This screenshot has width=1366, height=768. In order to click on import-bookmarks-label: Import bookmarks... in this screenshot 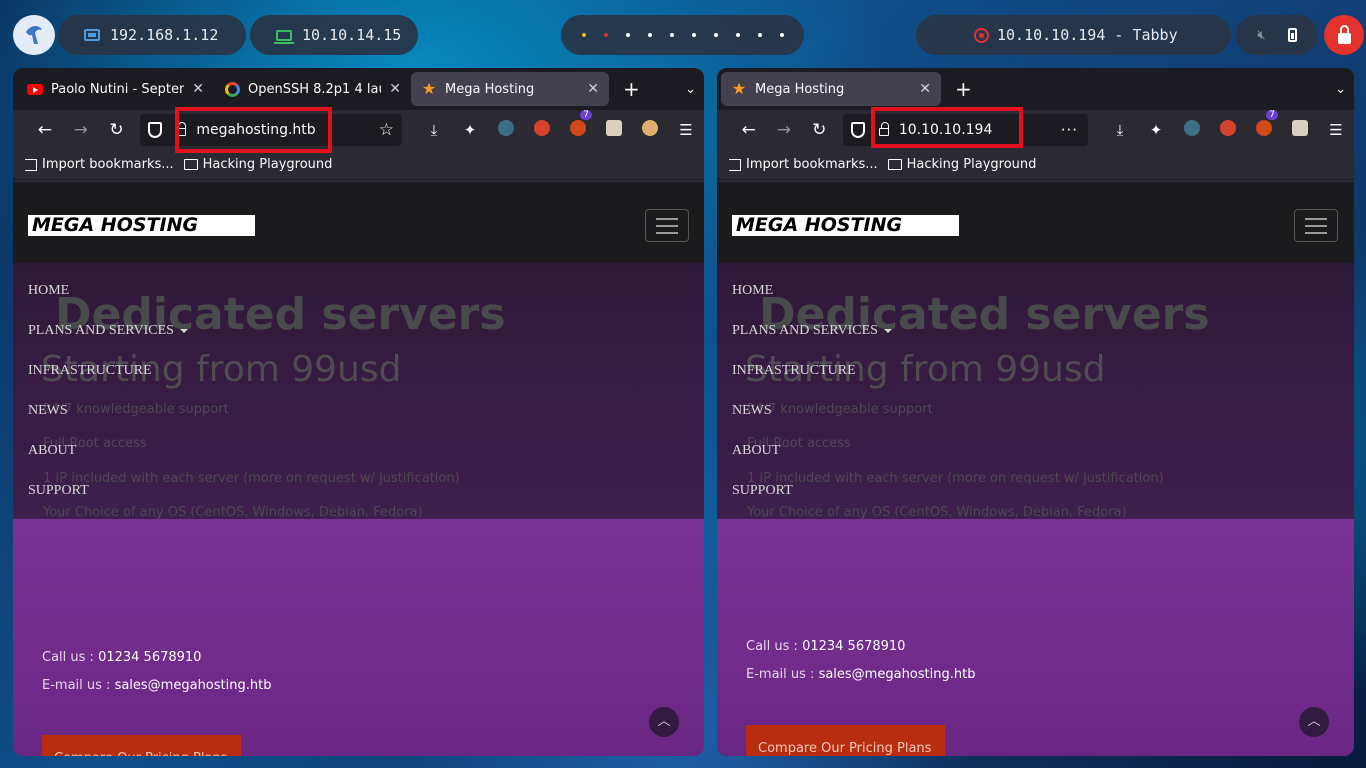, I will do `click(812, 164)`.